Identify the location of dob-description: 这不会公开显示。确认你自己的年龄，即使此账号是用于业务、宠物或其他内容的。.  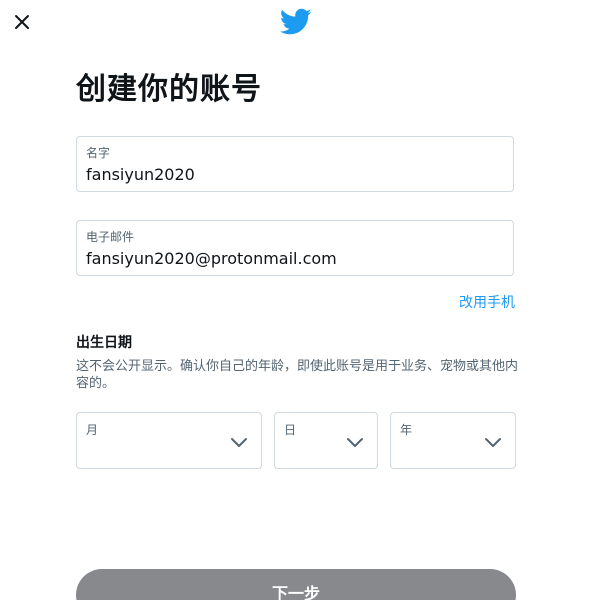
(297, 375).